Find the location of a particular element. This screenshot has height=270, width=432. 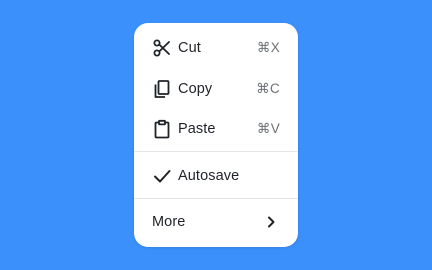

menu-item-label: Paste is located at coordinates (197, 129).